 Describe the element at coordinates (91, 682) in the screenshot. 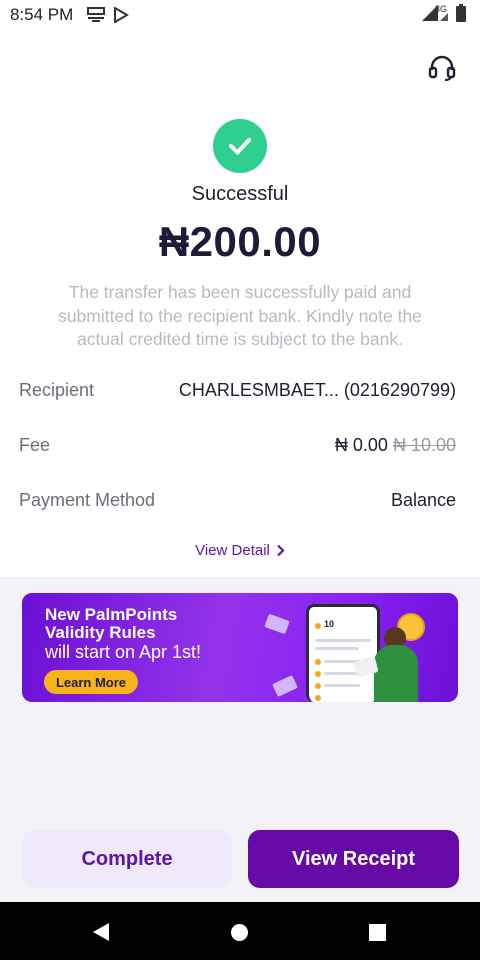

I see `learn-more-button: Learn More` at that location.